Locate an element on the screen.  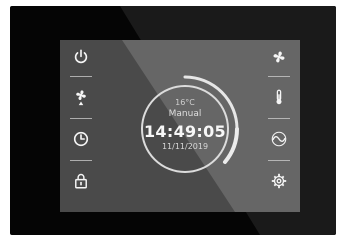
thermostat-dial: 16°C Manual 14:49:05 11/11/2019 is located at coordinates (185, 129).